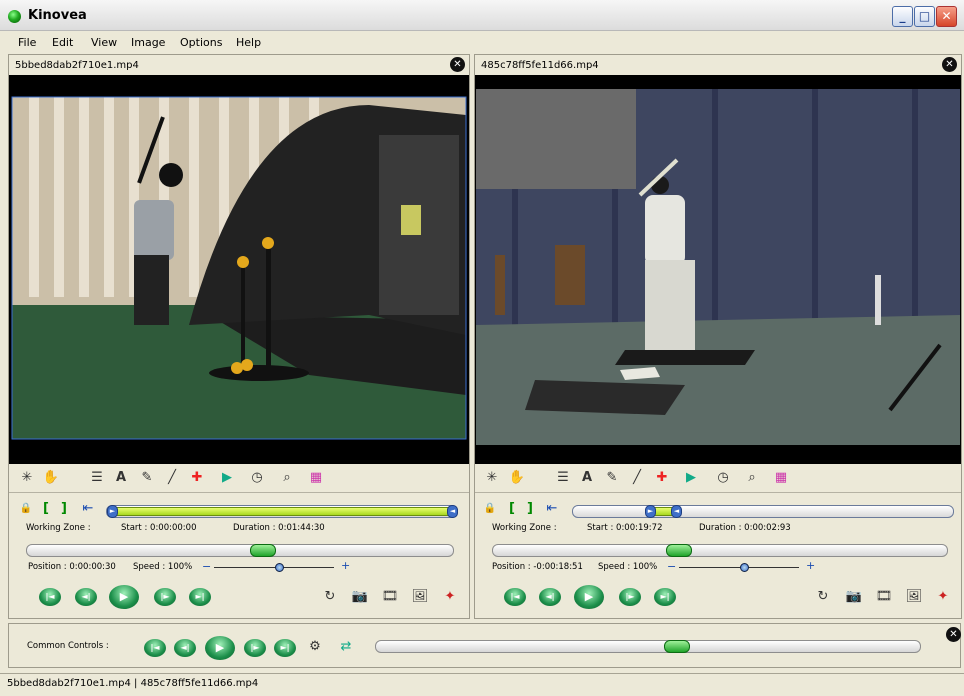 This screenshot has width=964, height=696. Describe the element at coordinates (330, 597) in the screenshot. I see `left-loop-icon: ↻` at that location.